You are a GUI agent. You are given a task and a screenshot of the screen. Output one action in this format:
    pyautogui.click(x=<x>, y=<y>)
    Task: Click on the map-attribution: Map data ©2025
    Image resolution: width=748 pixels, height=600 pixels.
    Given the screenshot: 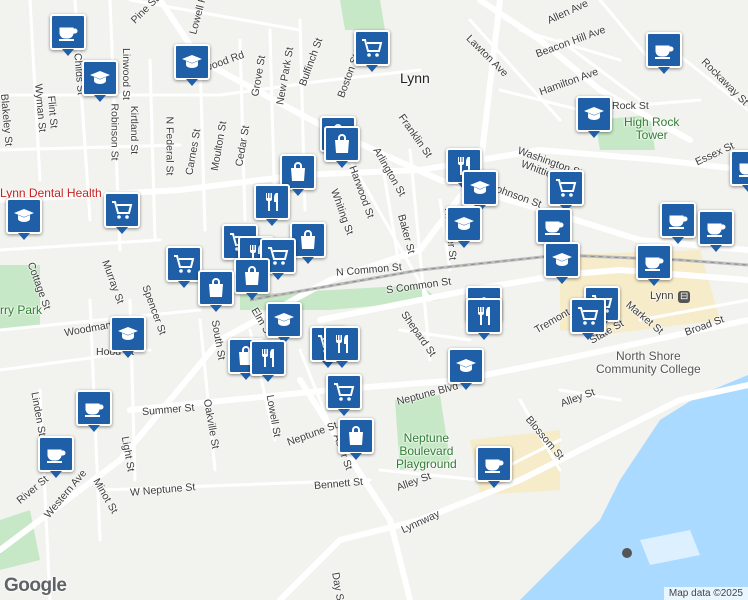 What is the action you would take?
    pyautogui.click(x=705, y=593)
    